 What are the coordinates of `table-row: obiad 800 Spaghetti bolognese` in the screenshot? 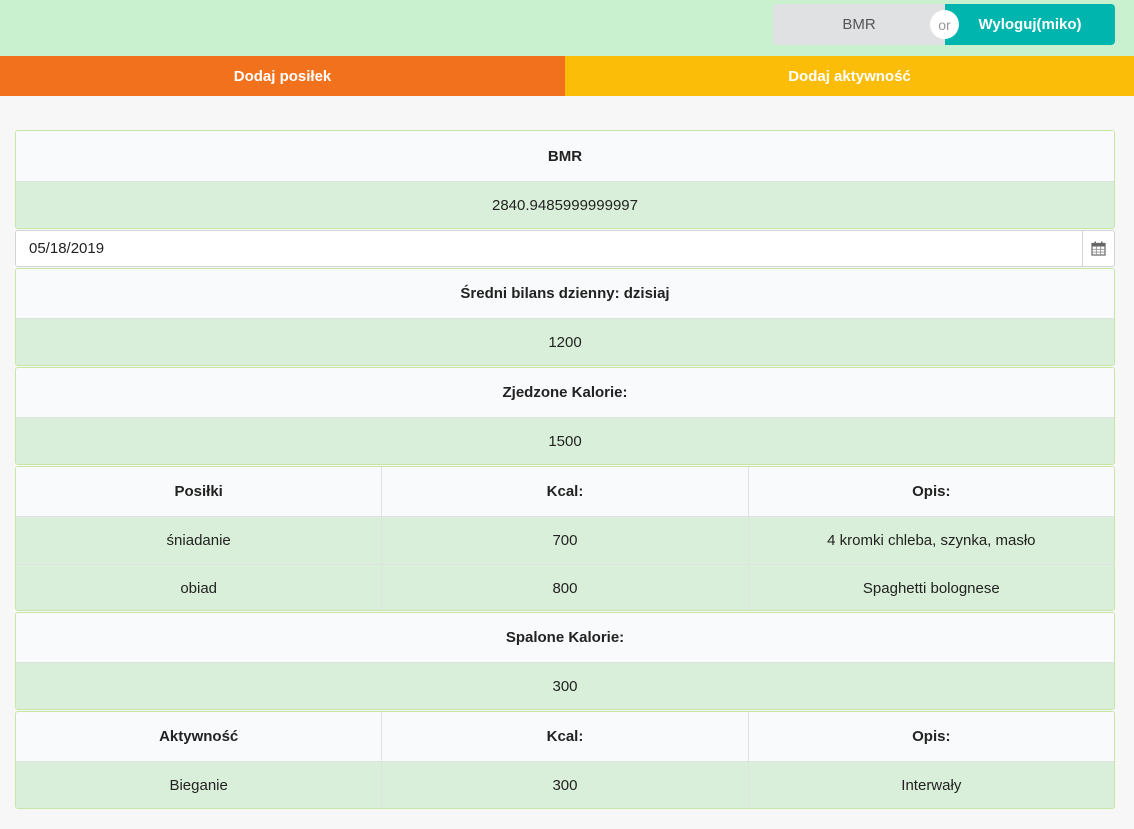 It's located at (565, 587).